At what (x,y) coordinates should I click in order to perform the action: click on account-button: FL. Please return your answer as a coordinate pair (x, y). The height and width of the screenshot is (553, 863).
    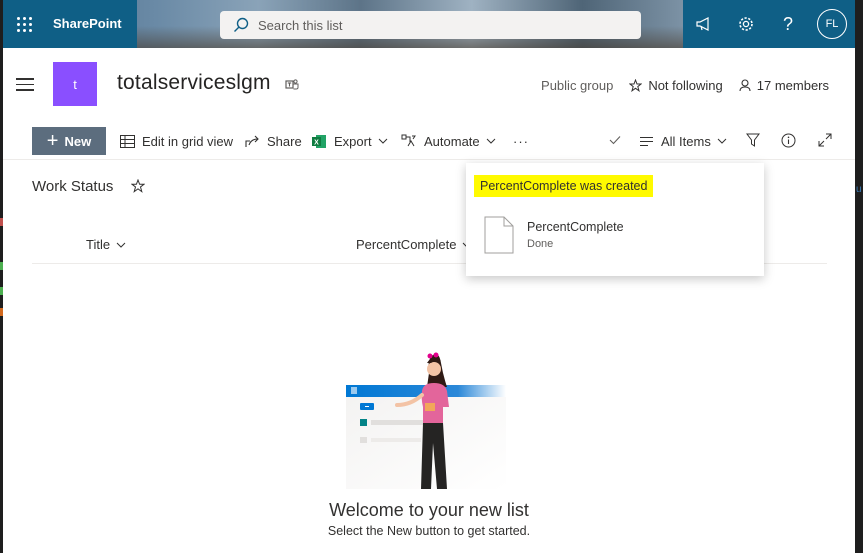
    Looking at the image, I should click on (832, 24).